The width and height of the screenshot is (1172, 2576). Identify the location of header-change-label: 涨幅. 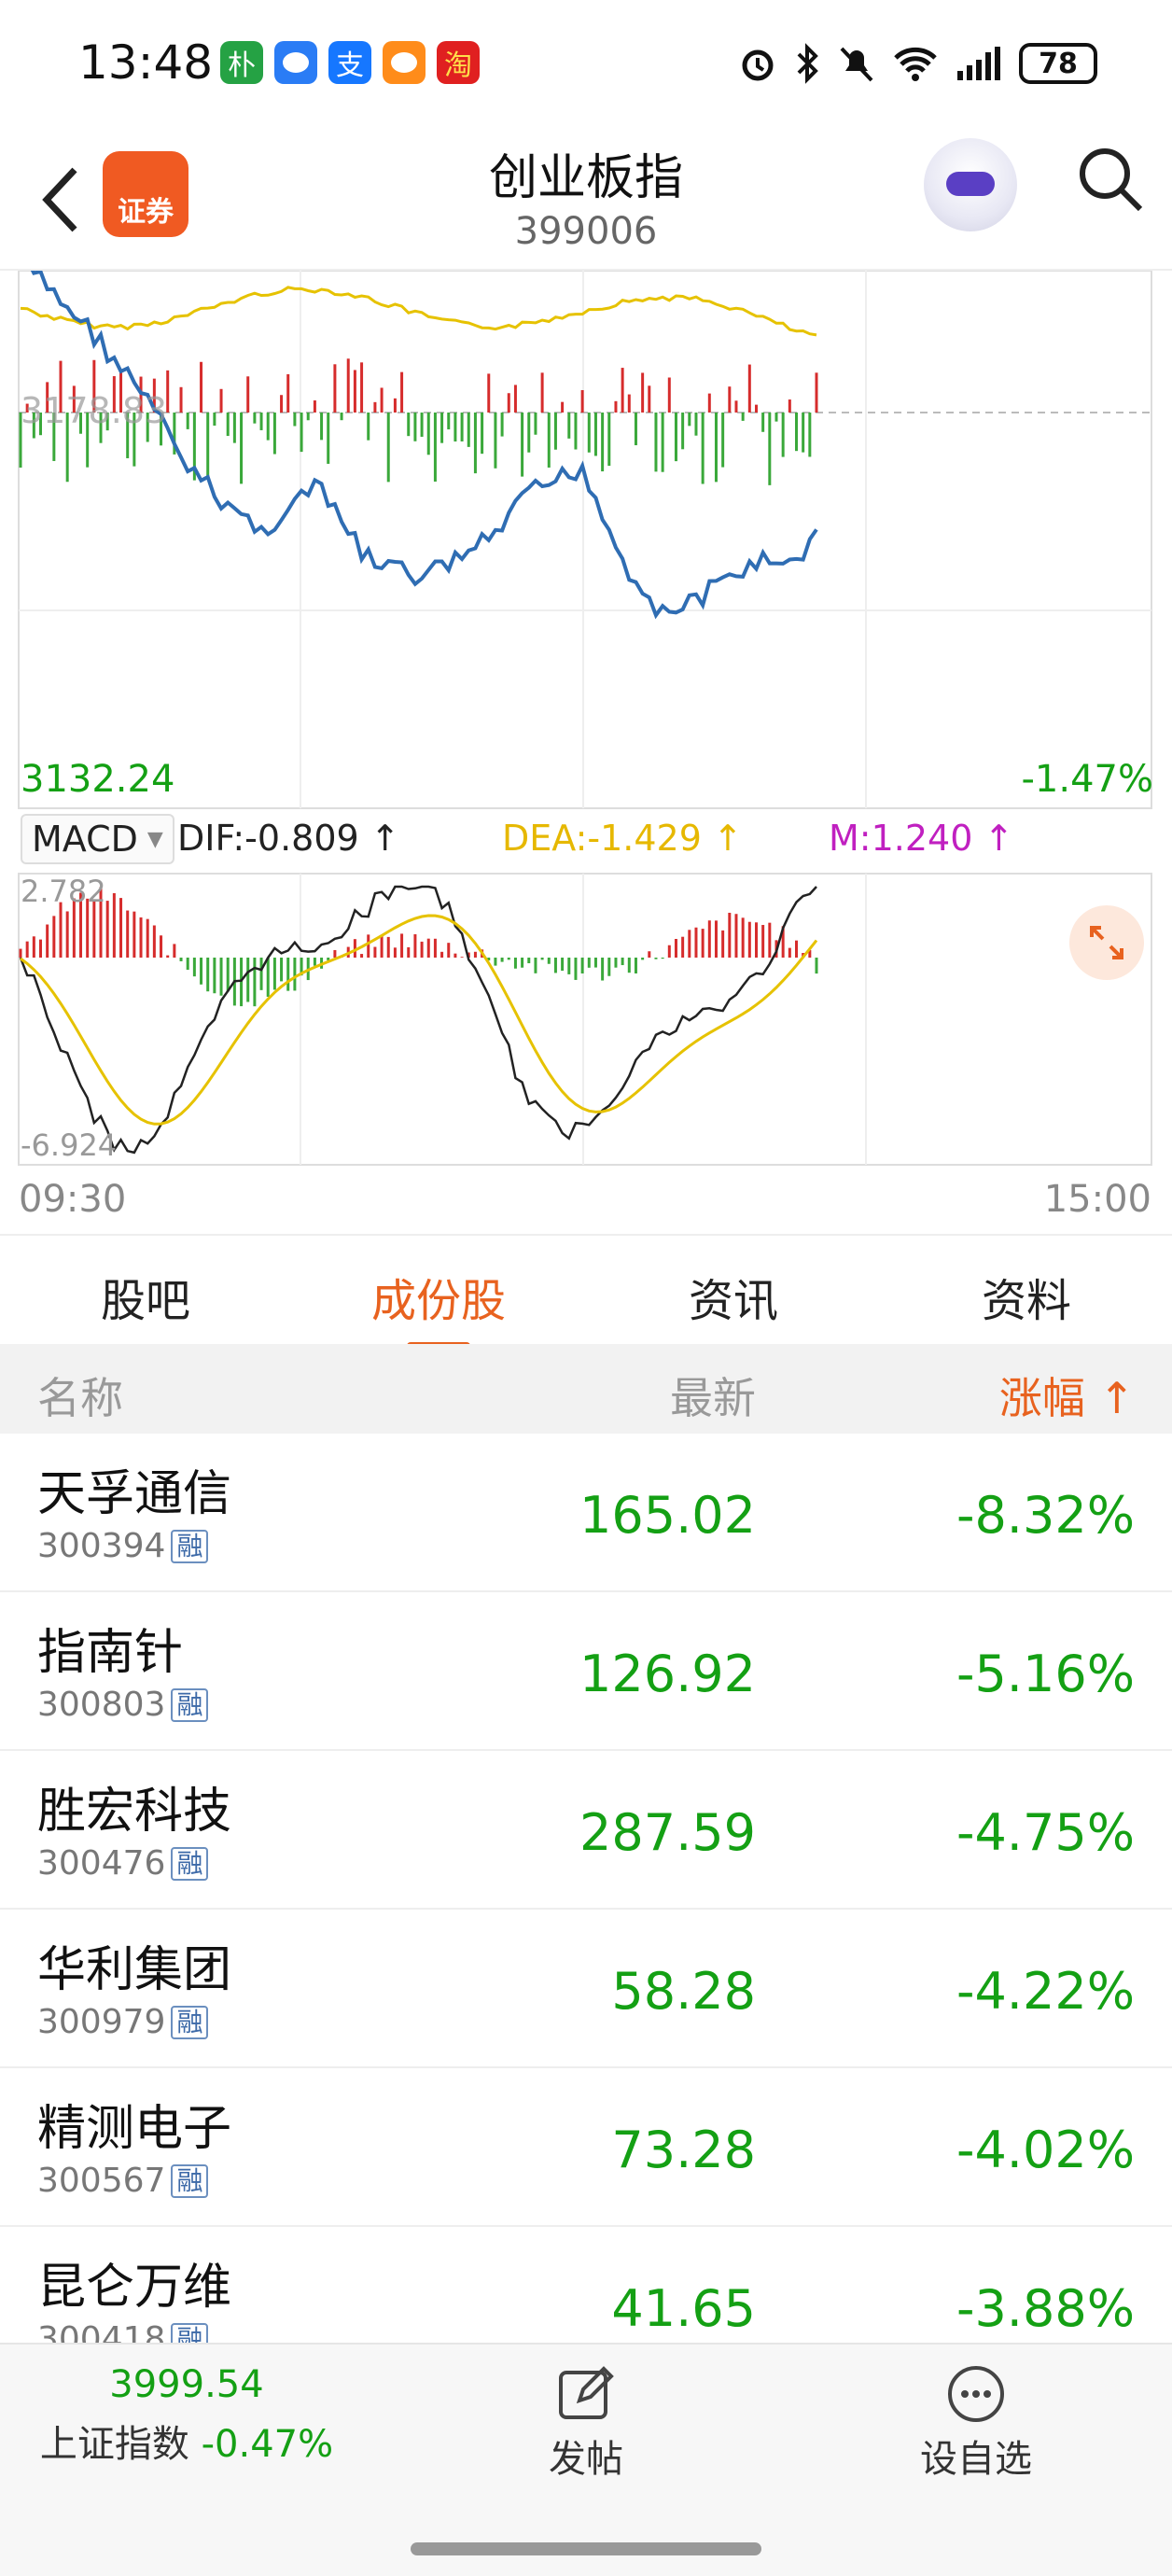
(1041, 1398).